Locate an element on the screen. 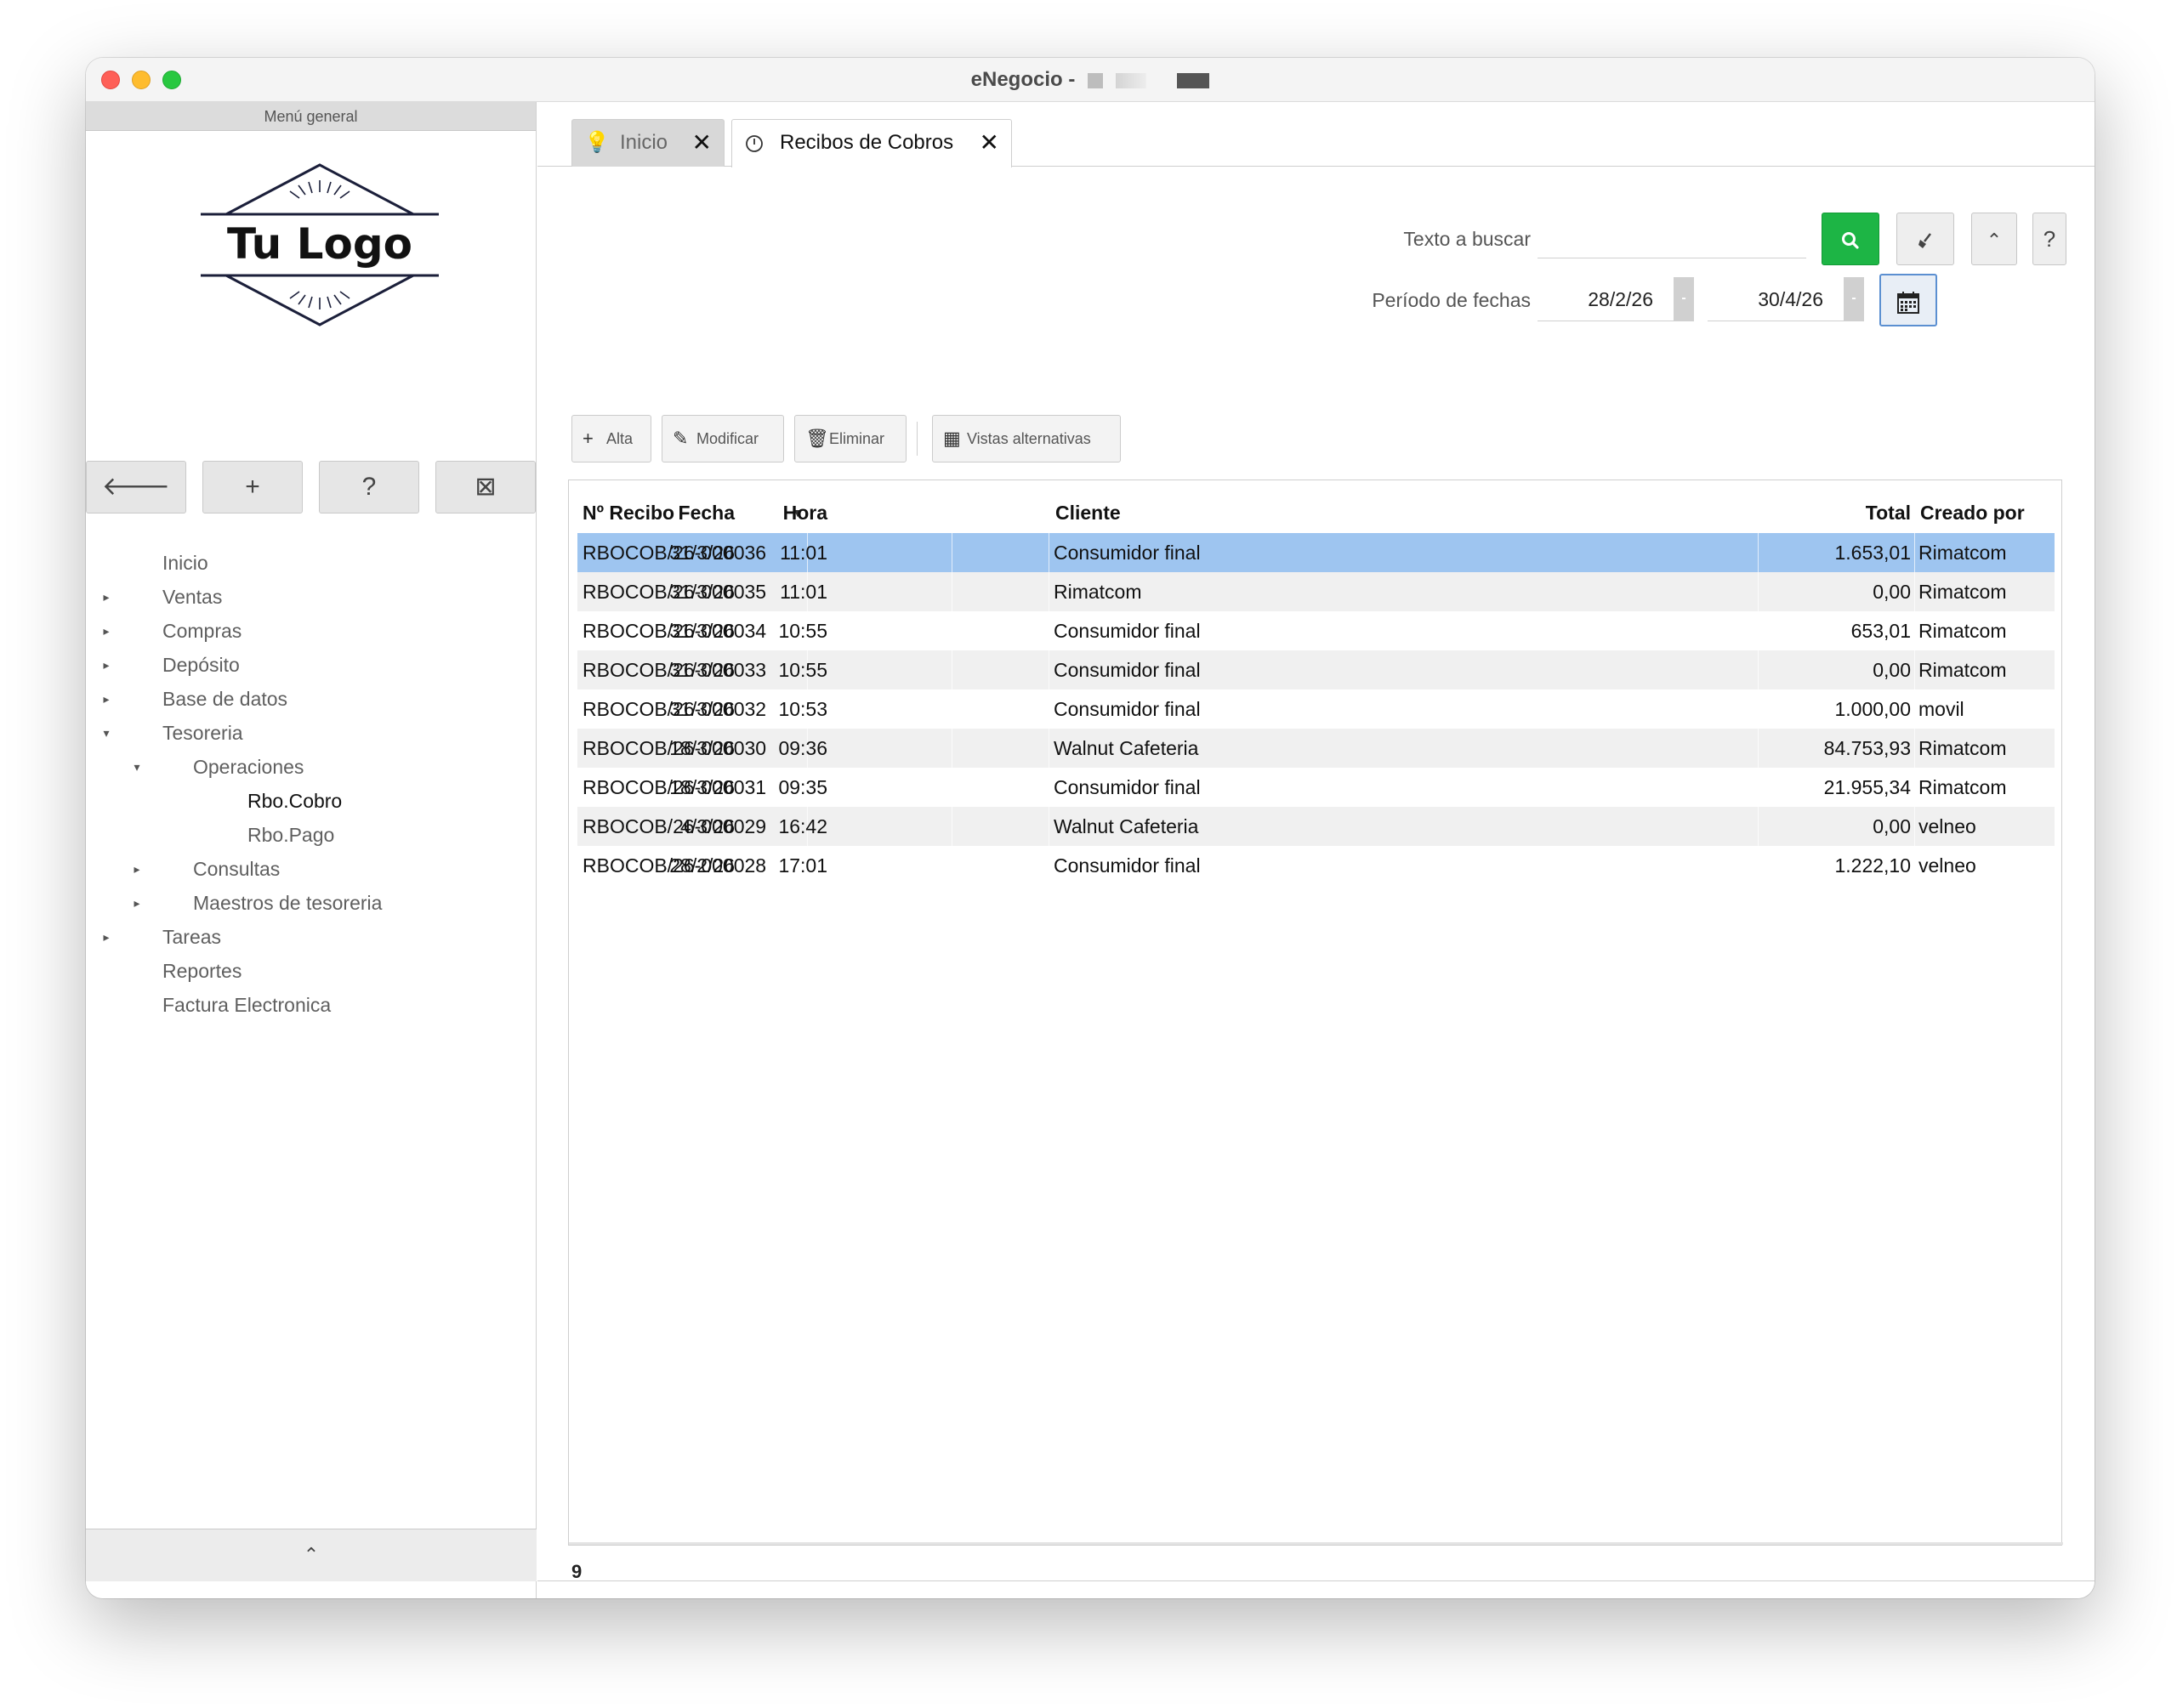 This screenshot has height=1708, width=2177. search-input is located at coordinates (1672, 237).